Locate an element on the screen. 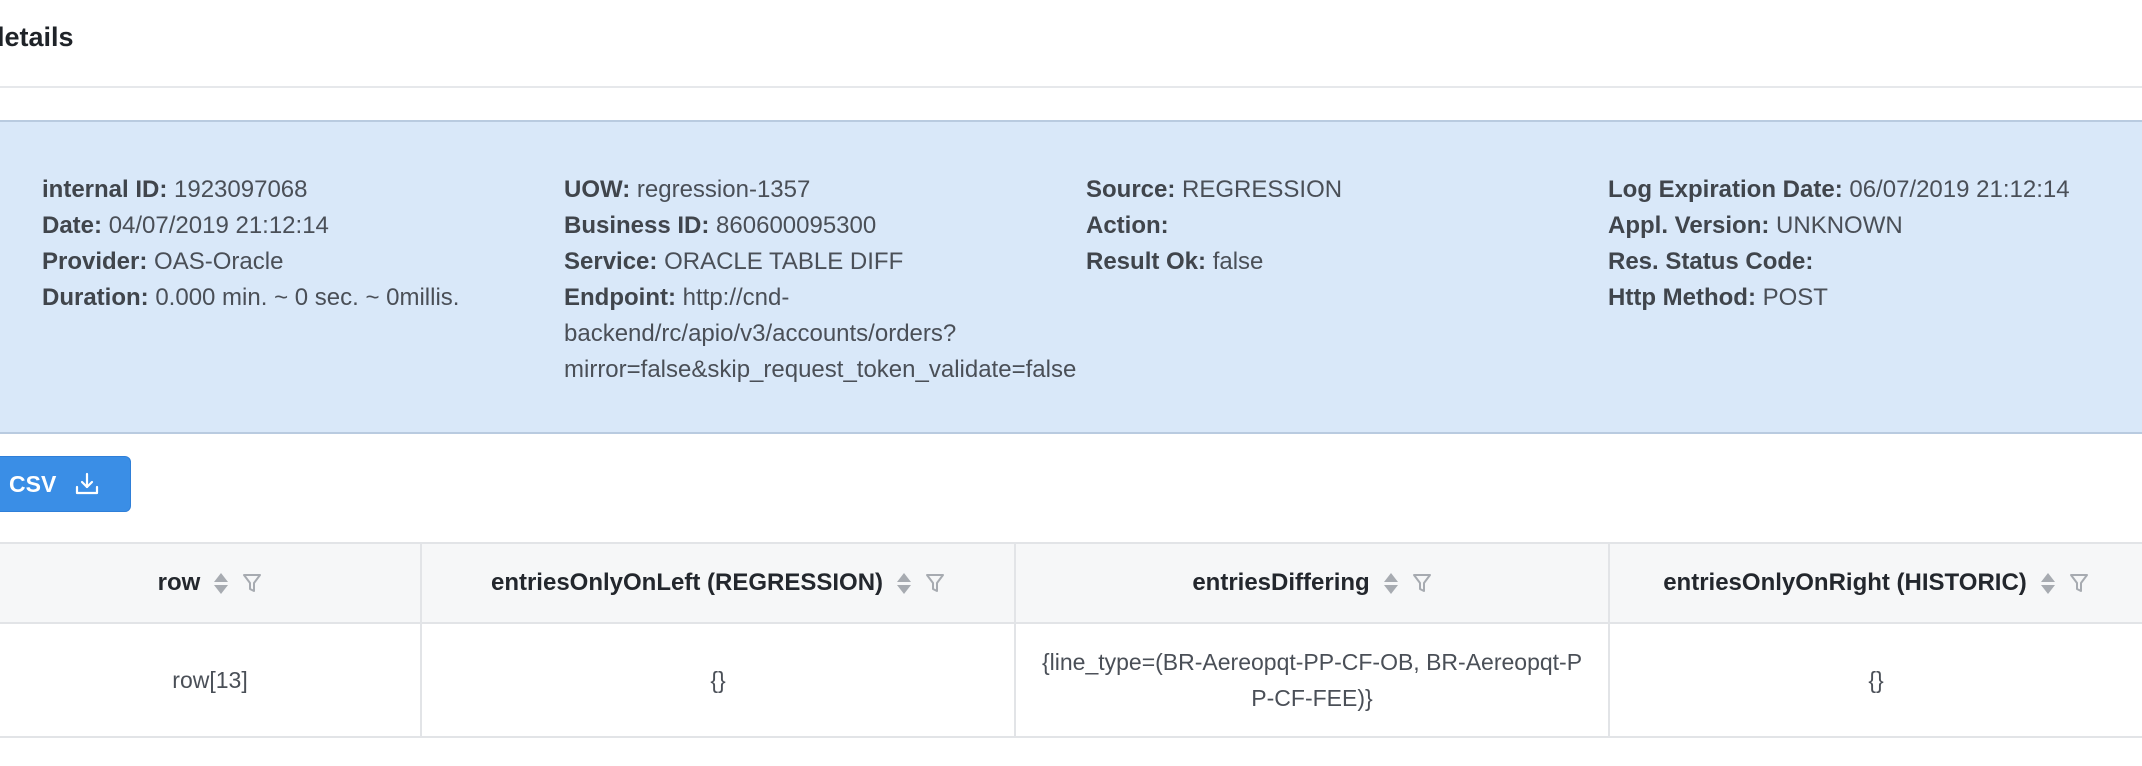 This screenshot has height=766, width=2142. duration-value: 0.000 min. ~ 0 sec. ~ 0millis. is located at coordinates (307, 297).